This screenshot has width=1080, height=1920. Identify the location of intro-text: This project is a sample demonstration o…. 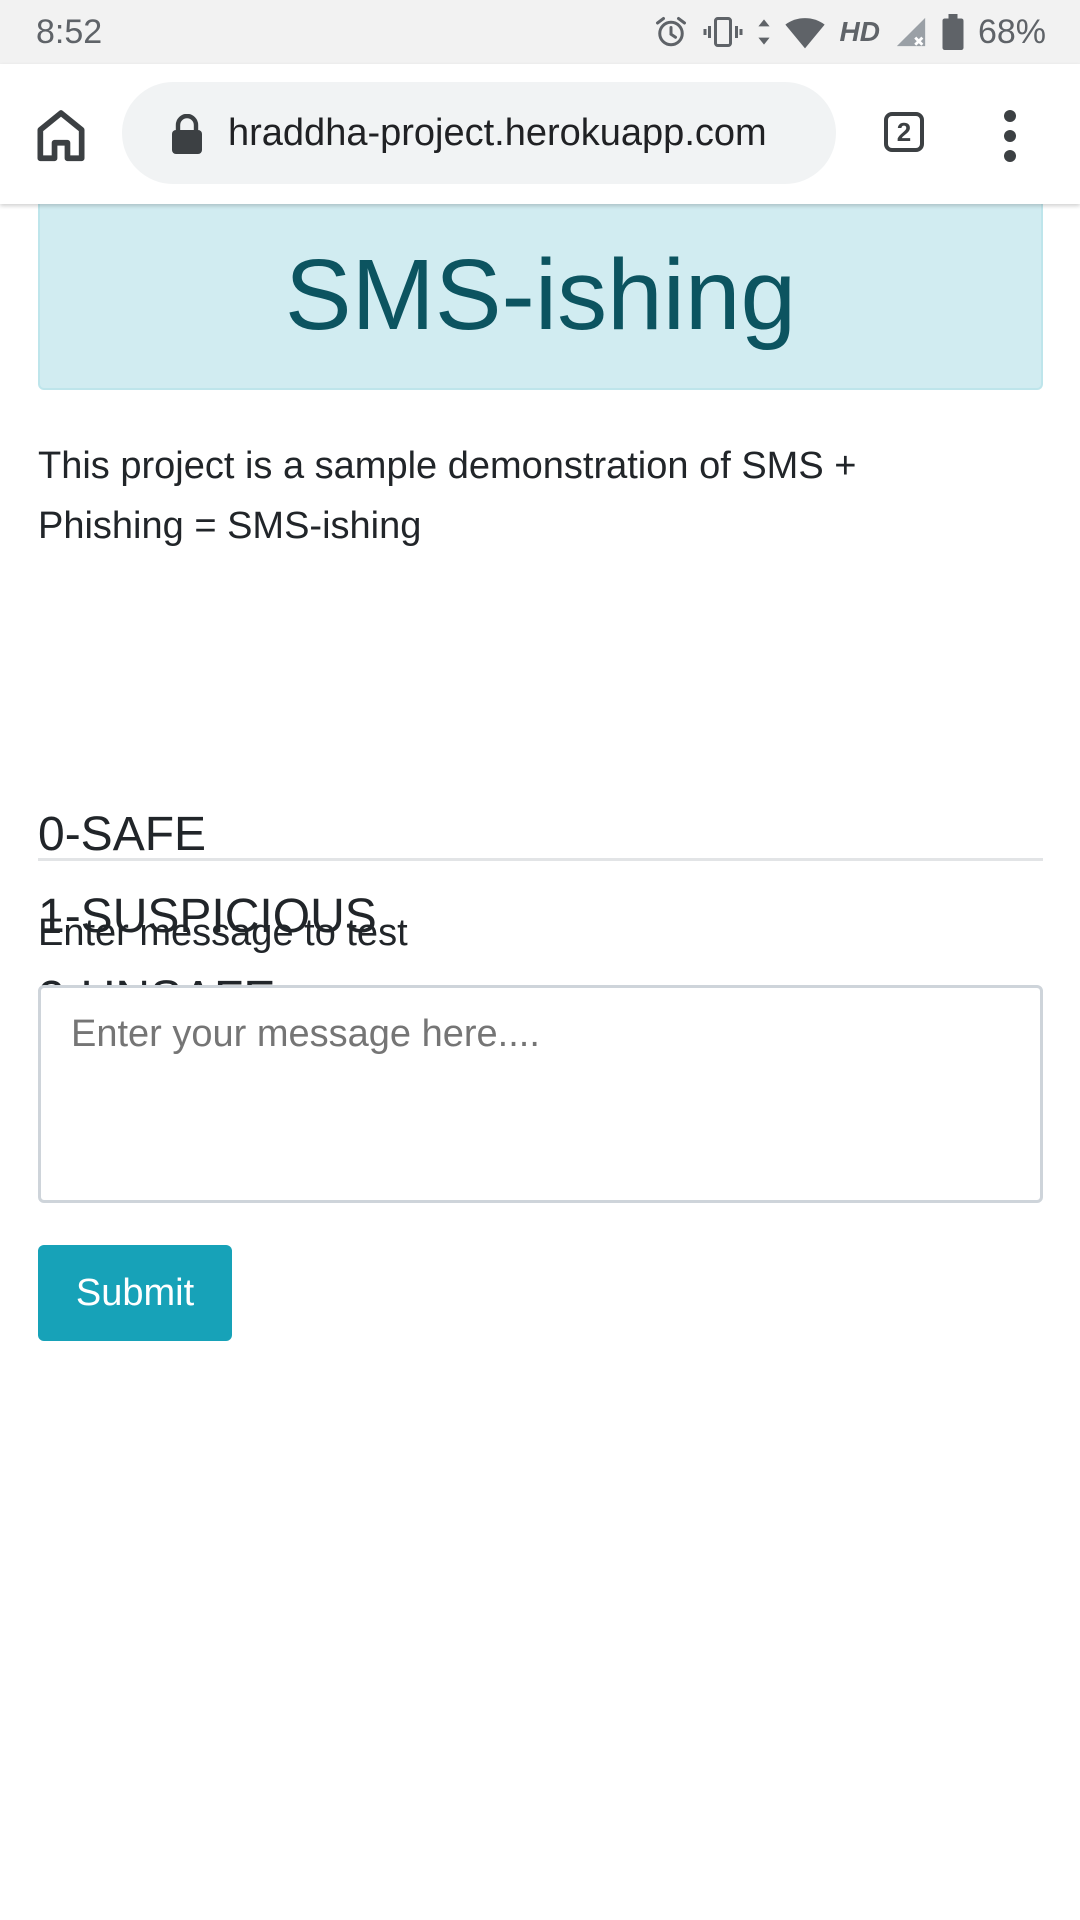
(447, 496).